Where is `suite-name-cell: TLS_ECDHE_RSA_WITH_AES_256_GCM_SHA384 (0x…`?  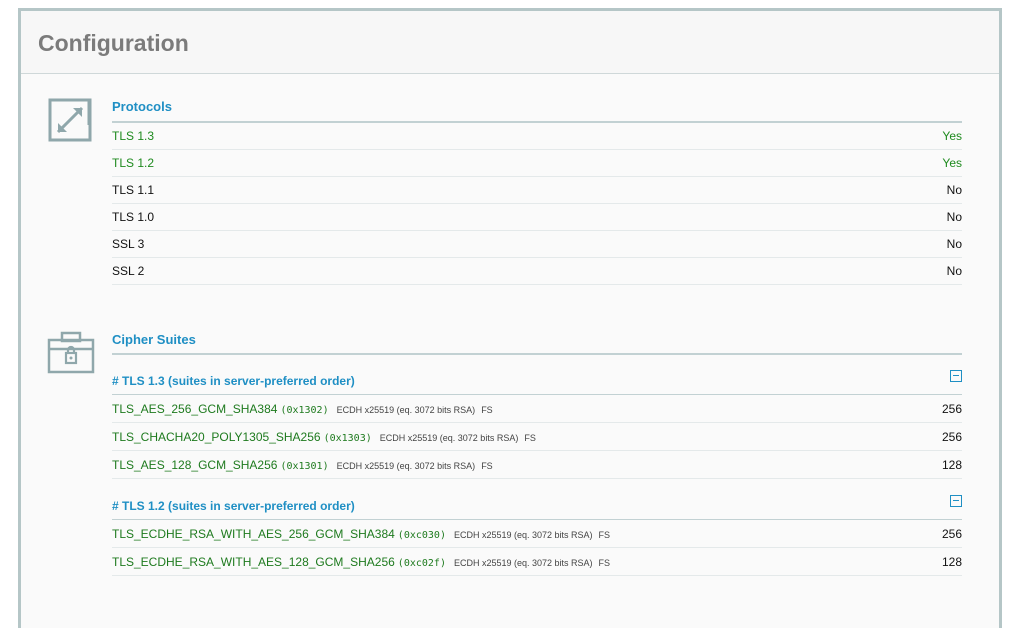 suite-name-cell: TLS_ECDHE_RSA_WITH_AES_256_GCM_SHA384 (0x… is located at coordinates (361, 534).